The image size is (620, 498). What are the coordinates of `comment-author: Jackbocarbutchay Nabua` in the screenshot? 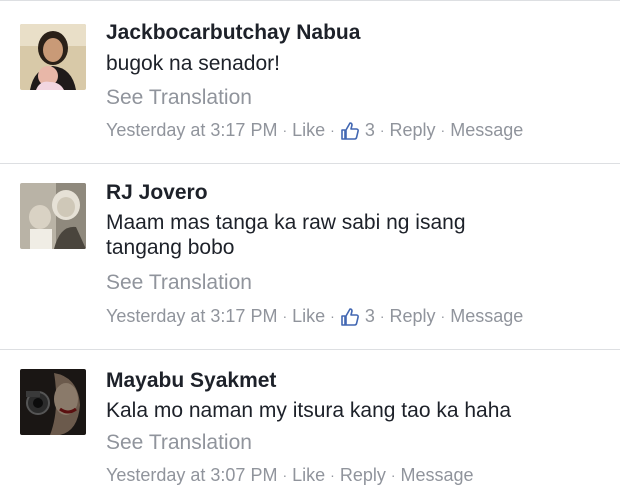 It's located at (233, 33).